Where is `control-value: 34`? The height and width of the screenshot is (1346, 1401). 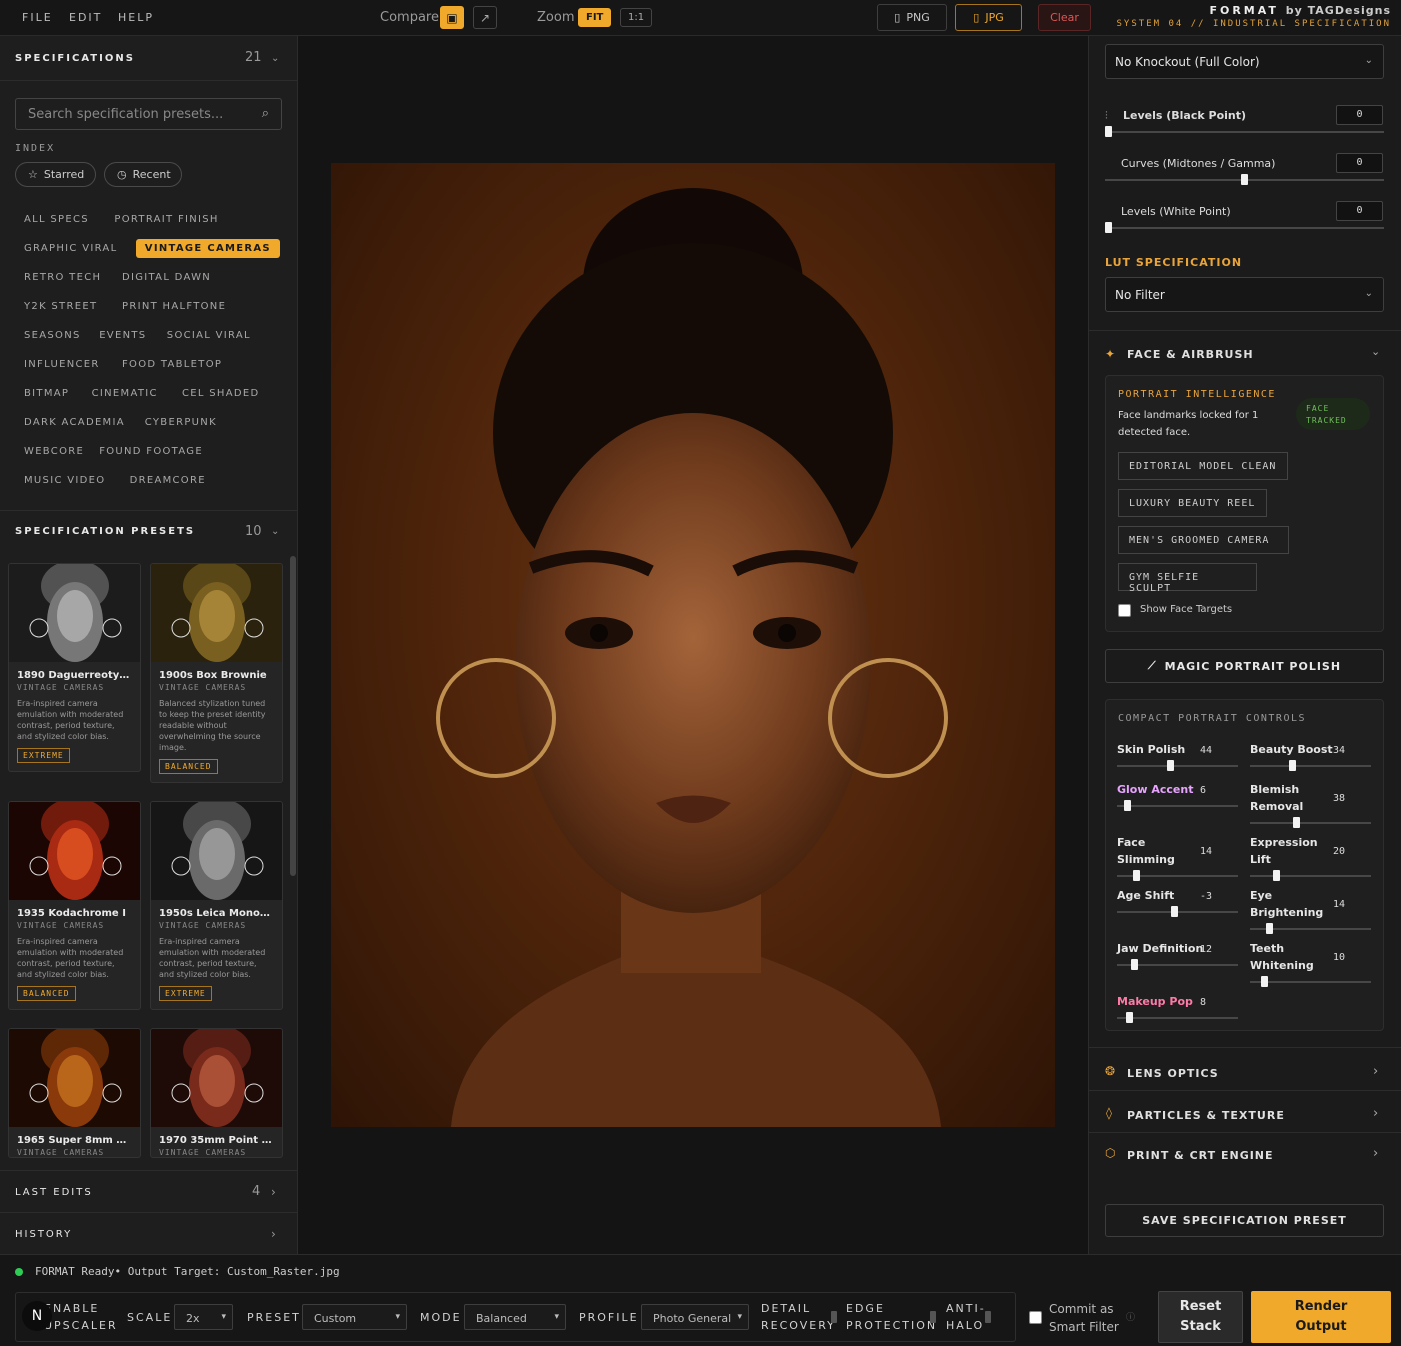
control-value: 34 is located at coordinates (1353, 750).